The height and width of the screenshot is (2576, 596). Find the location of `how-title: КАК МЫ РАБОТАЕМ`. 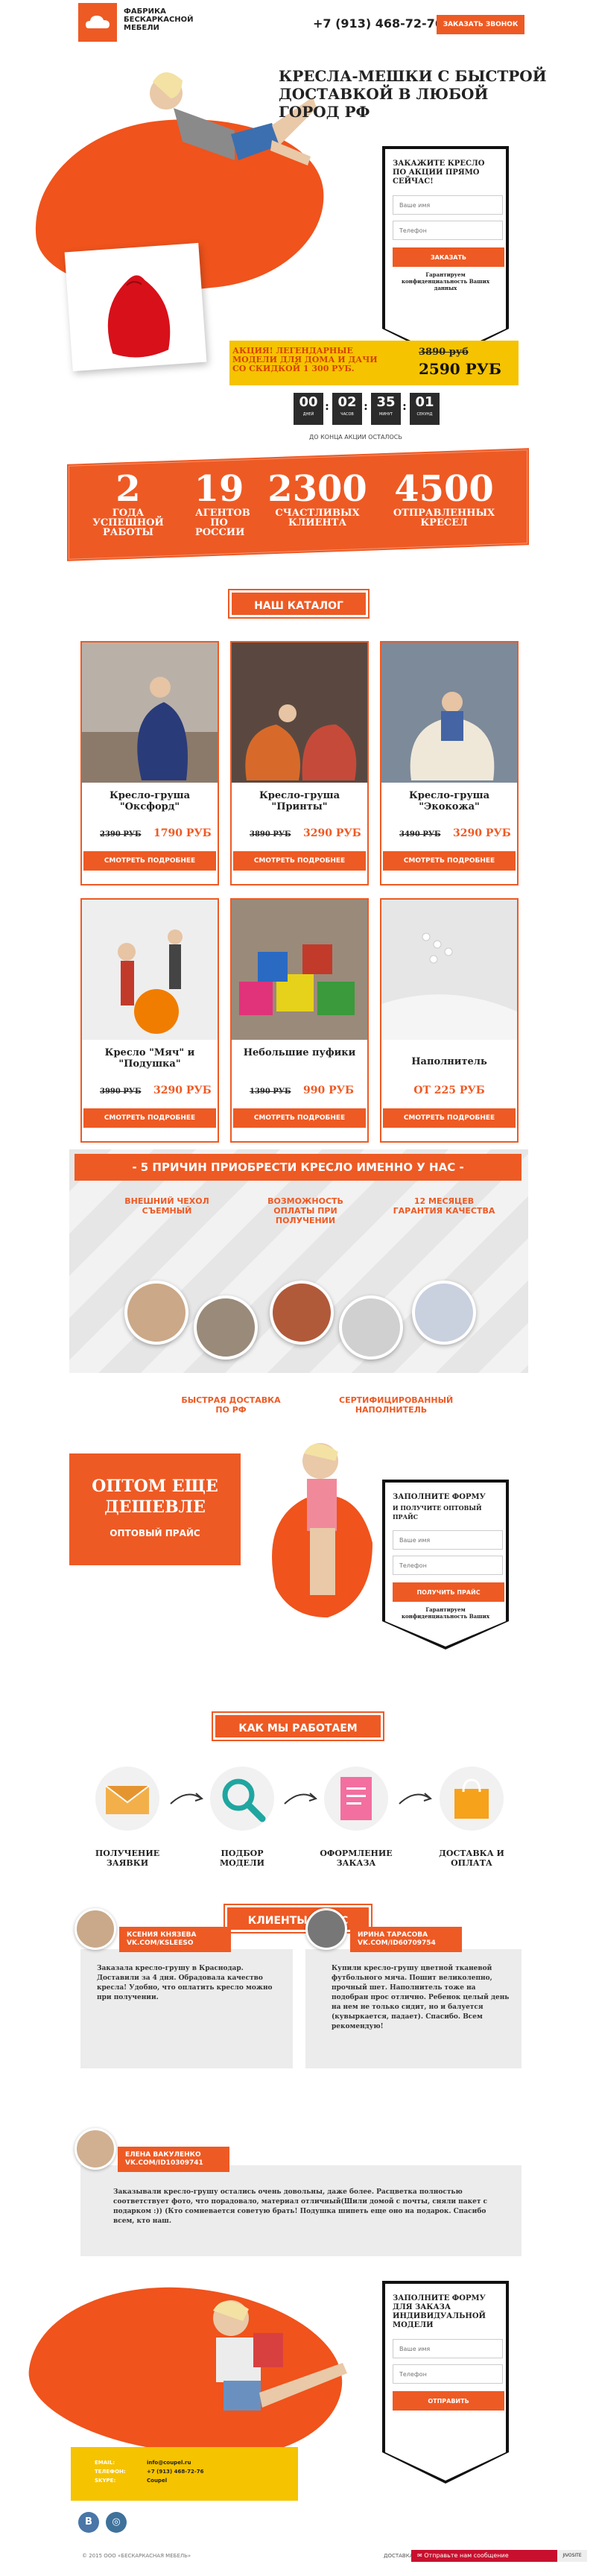

how-title: КАК МЫ РАБОТАЕМ is located at coordinates (298, 1726).